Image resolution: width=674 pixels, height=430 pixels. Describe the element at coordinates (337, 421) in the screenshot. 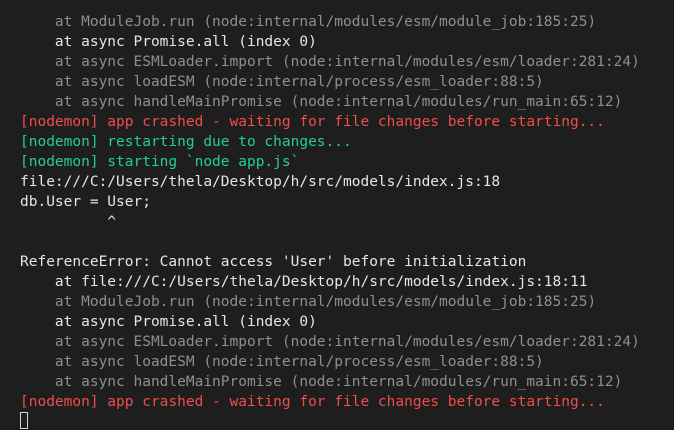

I see `terminal-prompt-line` at that location.